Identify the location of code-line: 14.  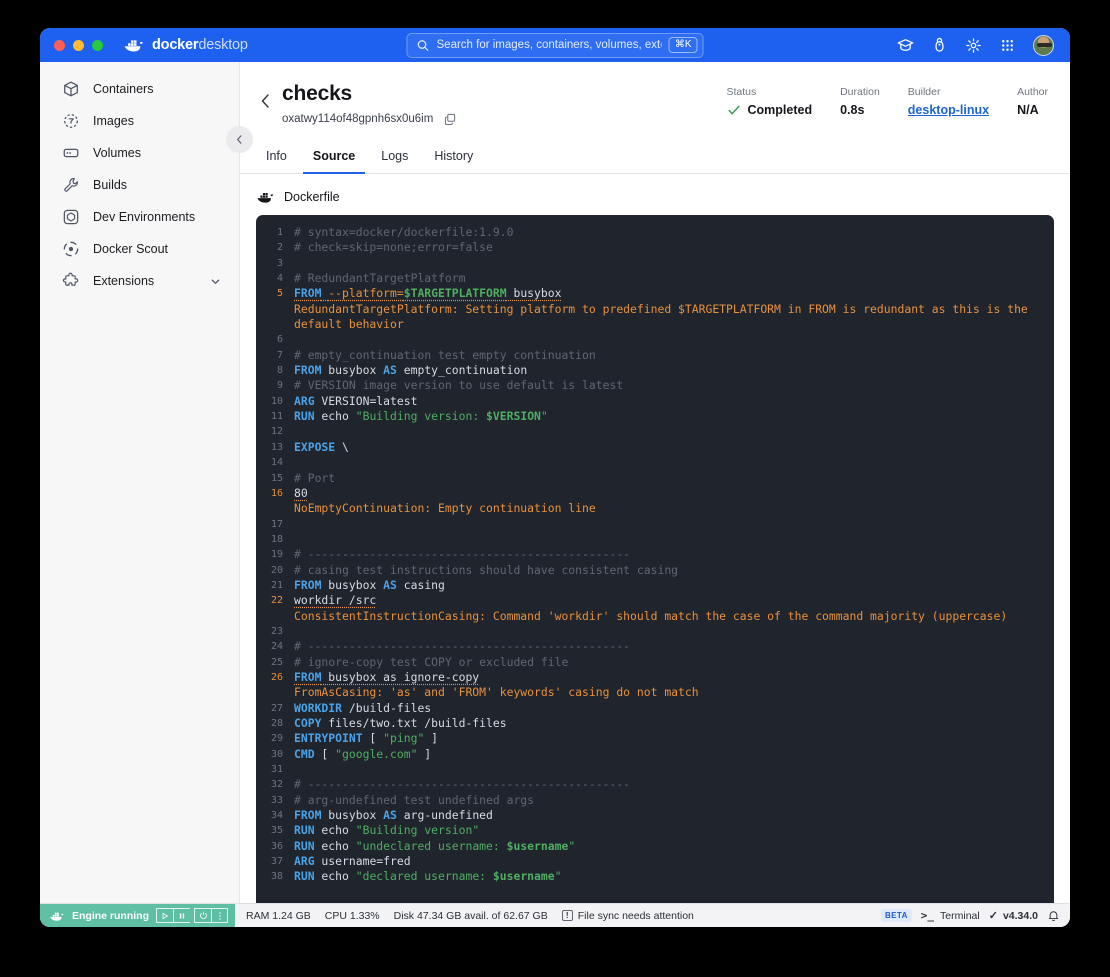
(655, 462).